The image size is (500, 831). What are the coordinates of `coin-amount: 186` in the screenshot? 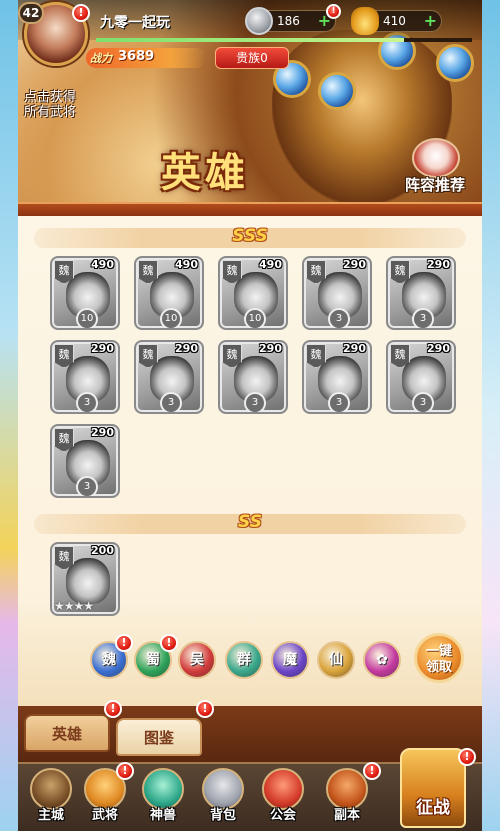 It's located at (288, 21).